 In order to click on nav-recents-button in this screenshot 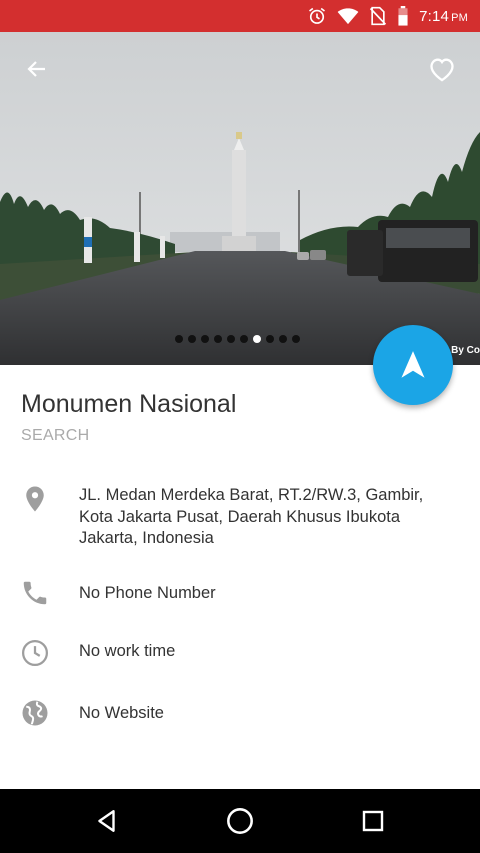, I will do `click(373, 821)`.